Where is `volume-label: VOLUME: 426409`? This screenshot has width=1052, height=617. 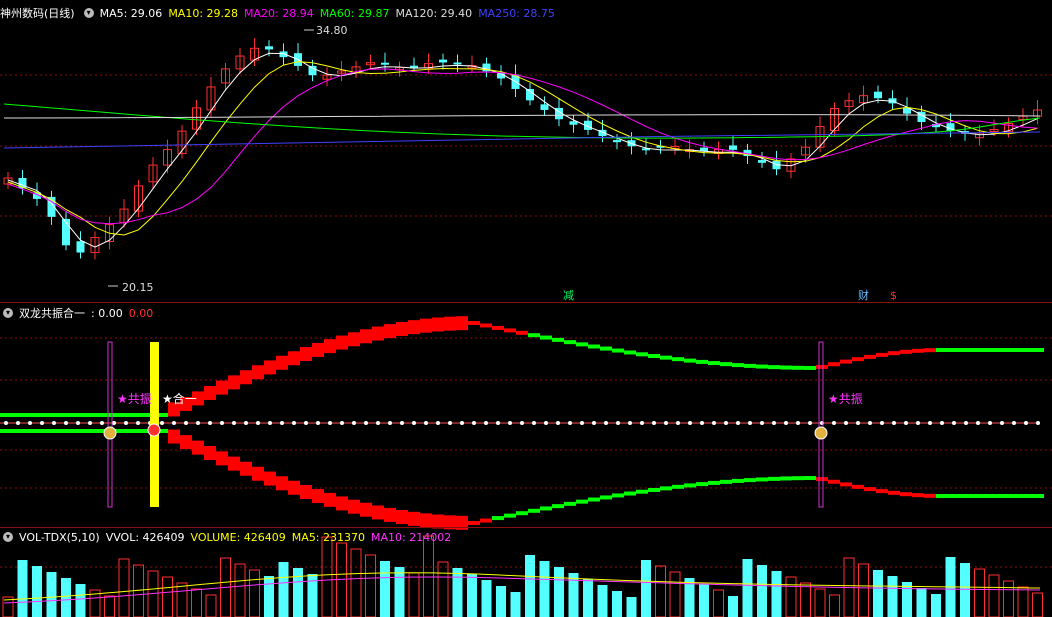
volume-label: VOLUME: 426409 is located at coordinates (238, 537).